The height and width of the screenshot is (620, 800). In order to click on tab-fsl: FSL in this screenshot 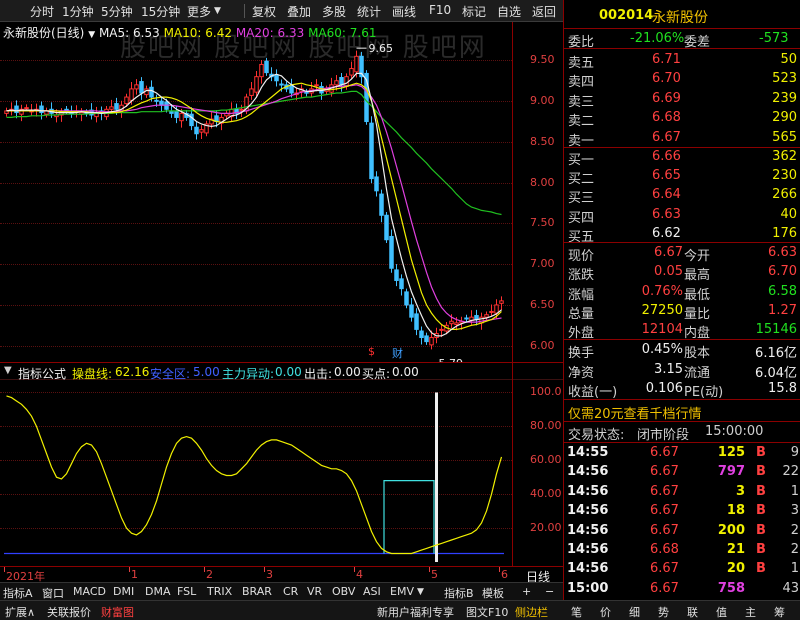, I will do `click(186, 591)`.